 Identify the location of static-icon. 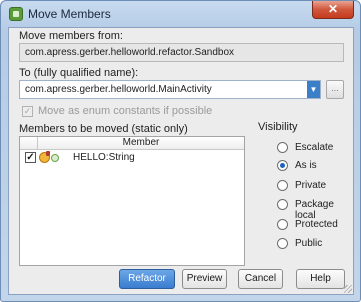
(55, 158).